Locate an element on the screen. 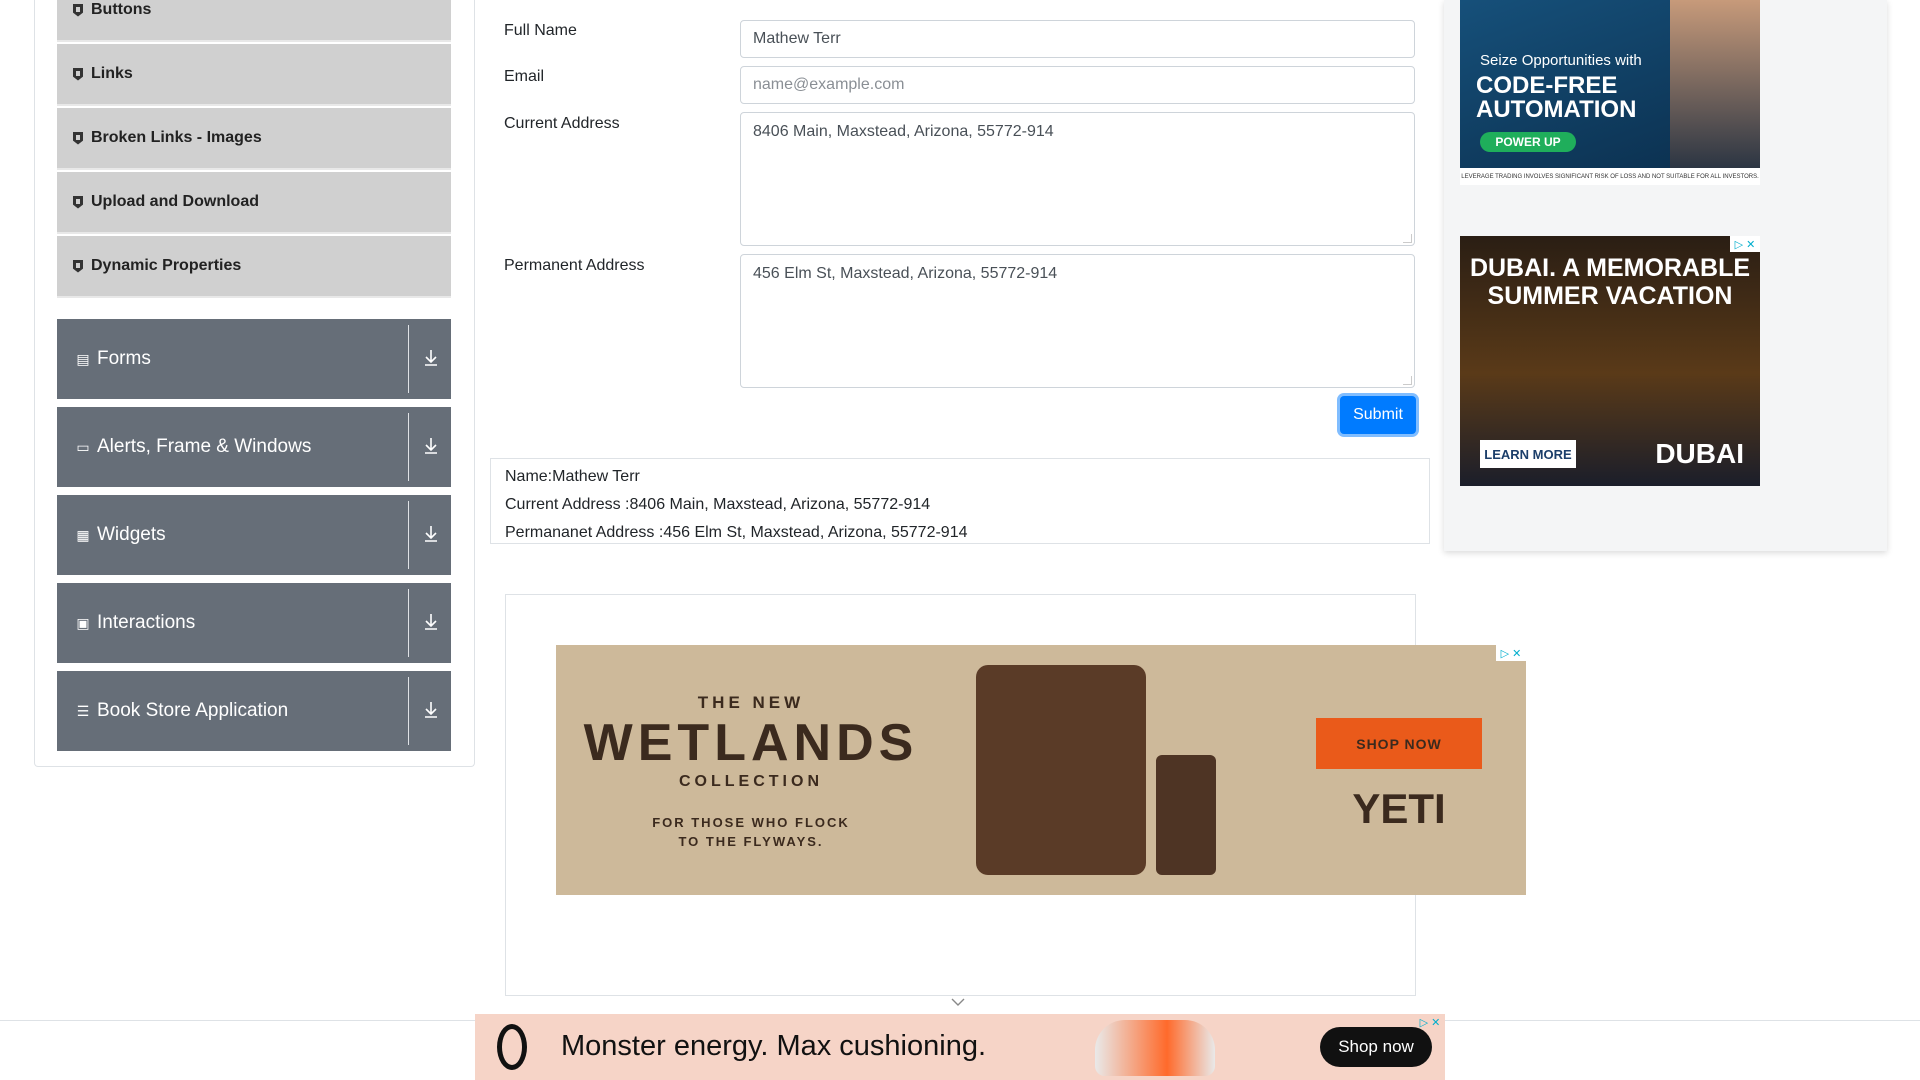 This screenshot has height=1080, width=1920. group-interactions: ▣ Interactions is located at coordinates (254, 623).